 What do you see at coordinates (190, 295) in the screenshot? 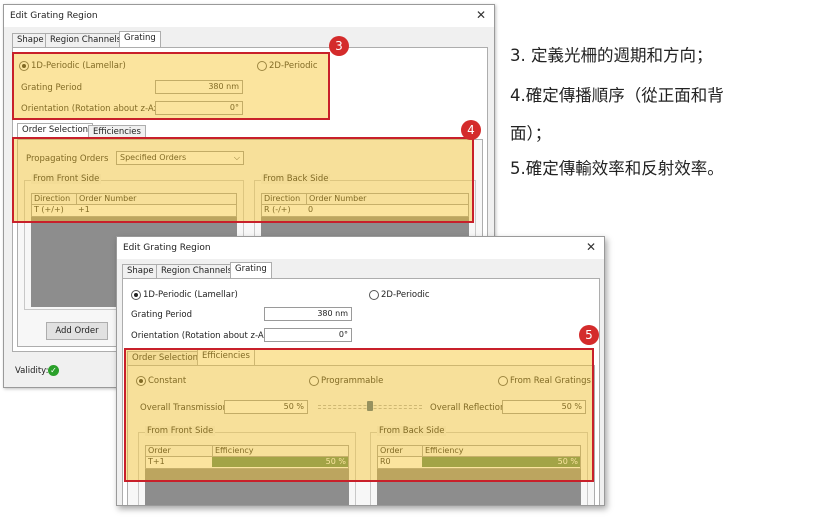
I see `label-1d-periodic: 1D-Periodic (Lamellar)` at bounding box center [190, 295].